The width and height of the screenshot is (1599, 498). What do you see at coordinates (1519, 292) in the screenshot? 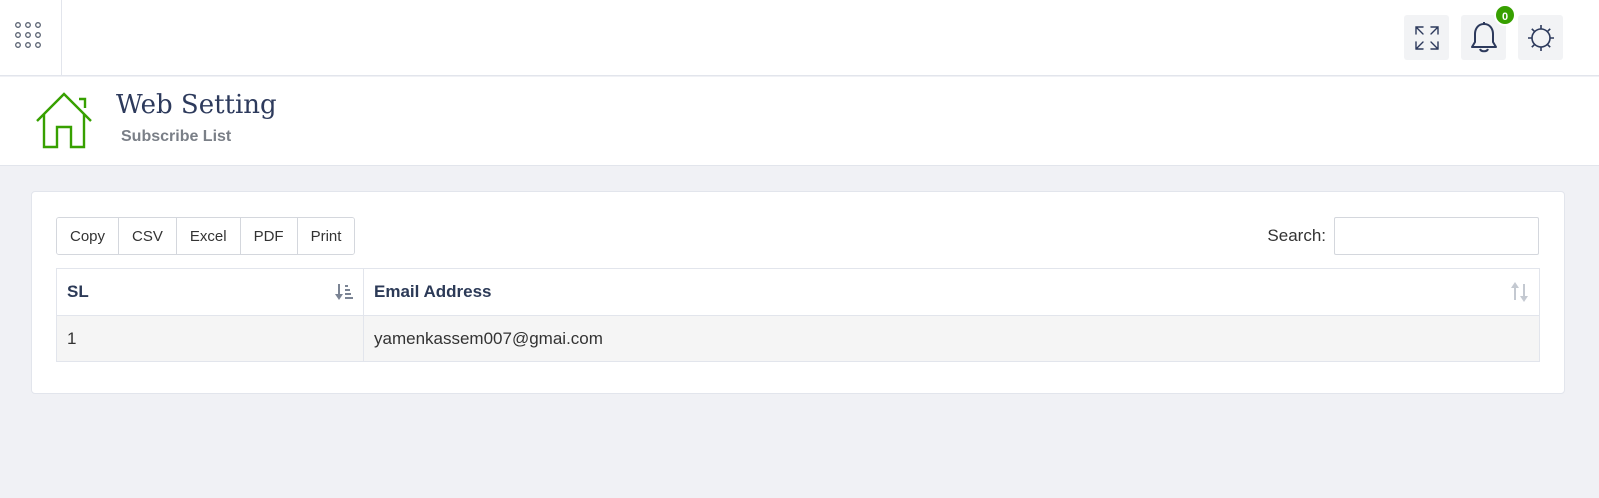
I see `sort-both-icon` at bounding box center [1519, 292].